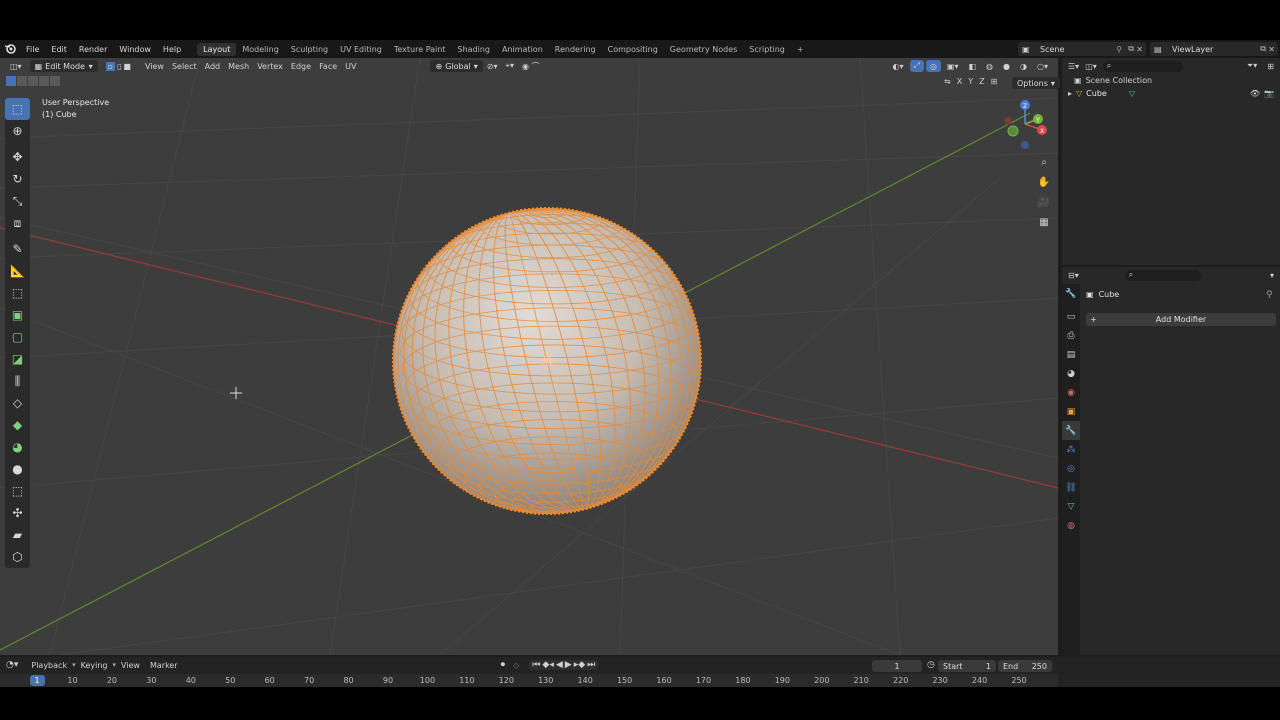  What do you see at coordinates (1006, 66) in the screenshot?
I see `shading-solid-icon: ●` at bounding box center [1006, 66].